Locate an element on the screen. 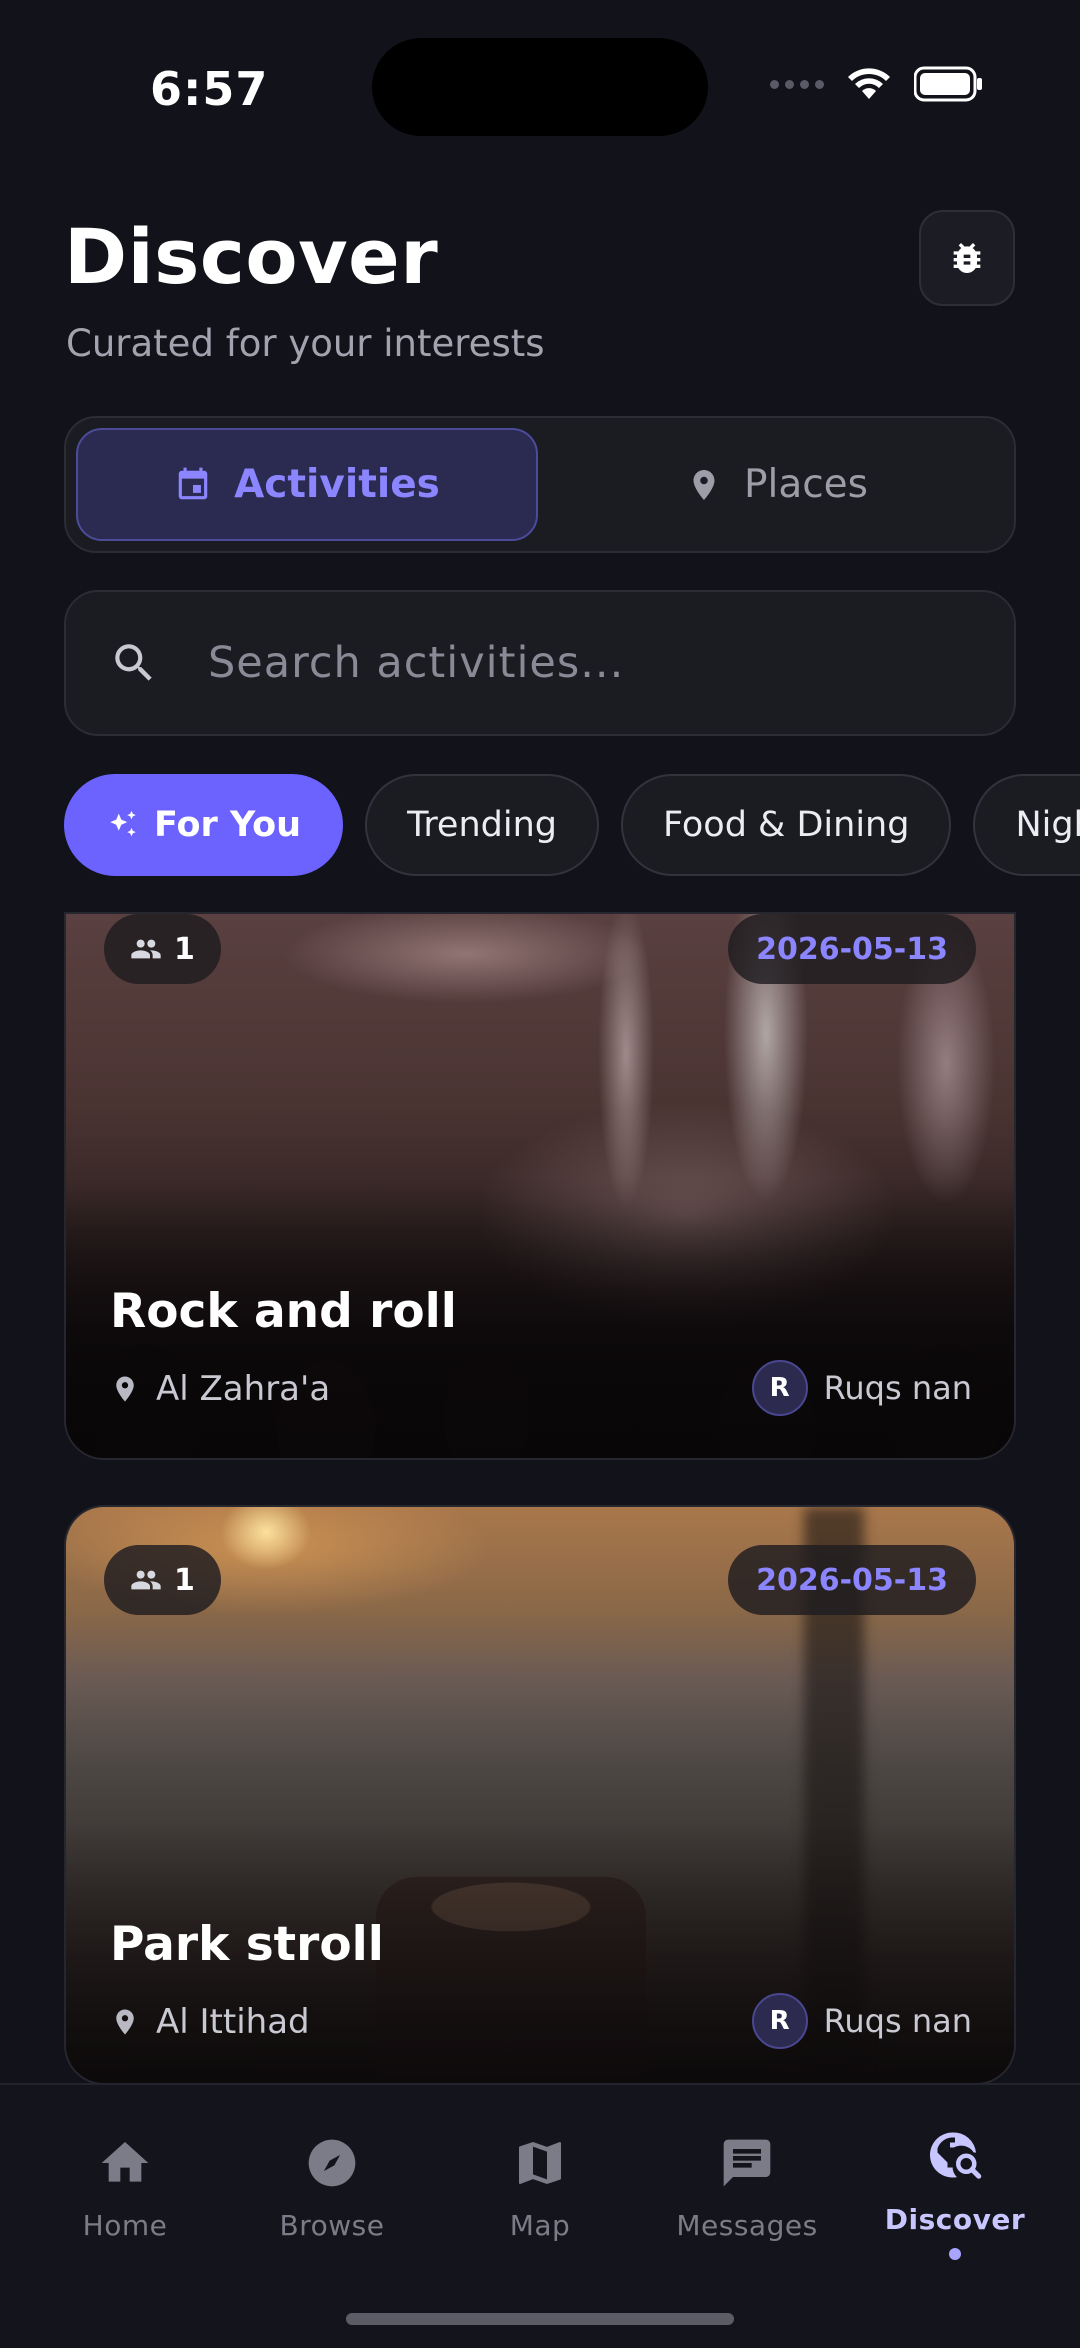 The width and height of the screenshot is (1080, 2348). battery-icon is located at coordinates (948, 84).